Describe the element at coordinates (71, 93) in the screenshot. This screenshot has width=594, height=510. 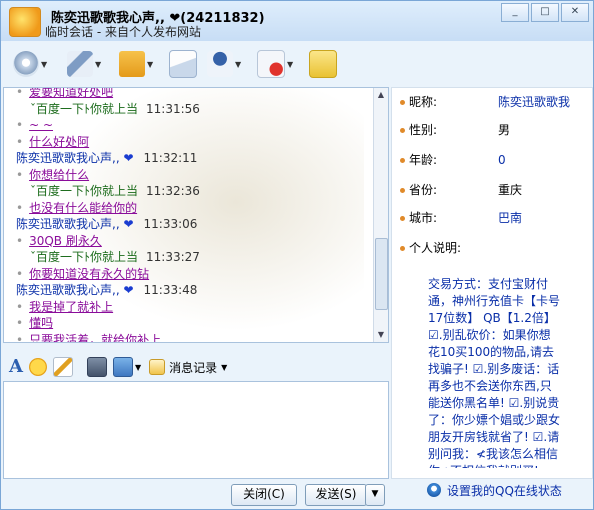
I see `message-text: 爱要知道好处吧` at that location.